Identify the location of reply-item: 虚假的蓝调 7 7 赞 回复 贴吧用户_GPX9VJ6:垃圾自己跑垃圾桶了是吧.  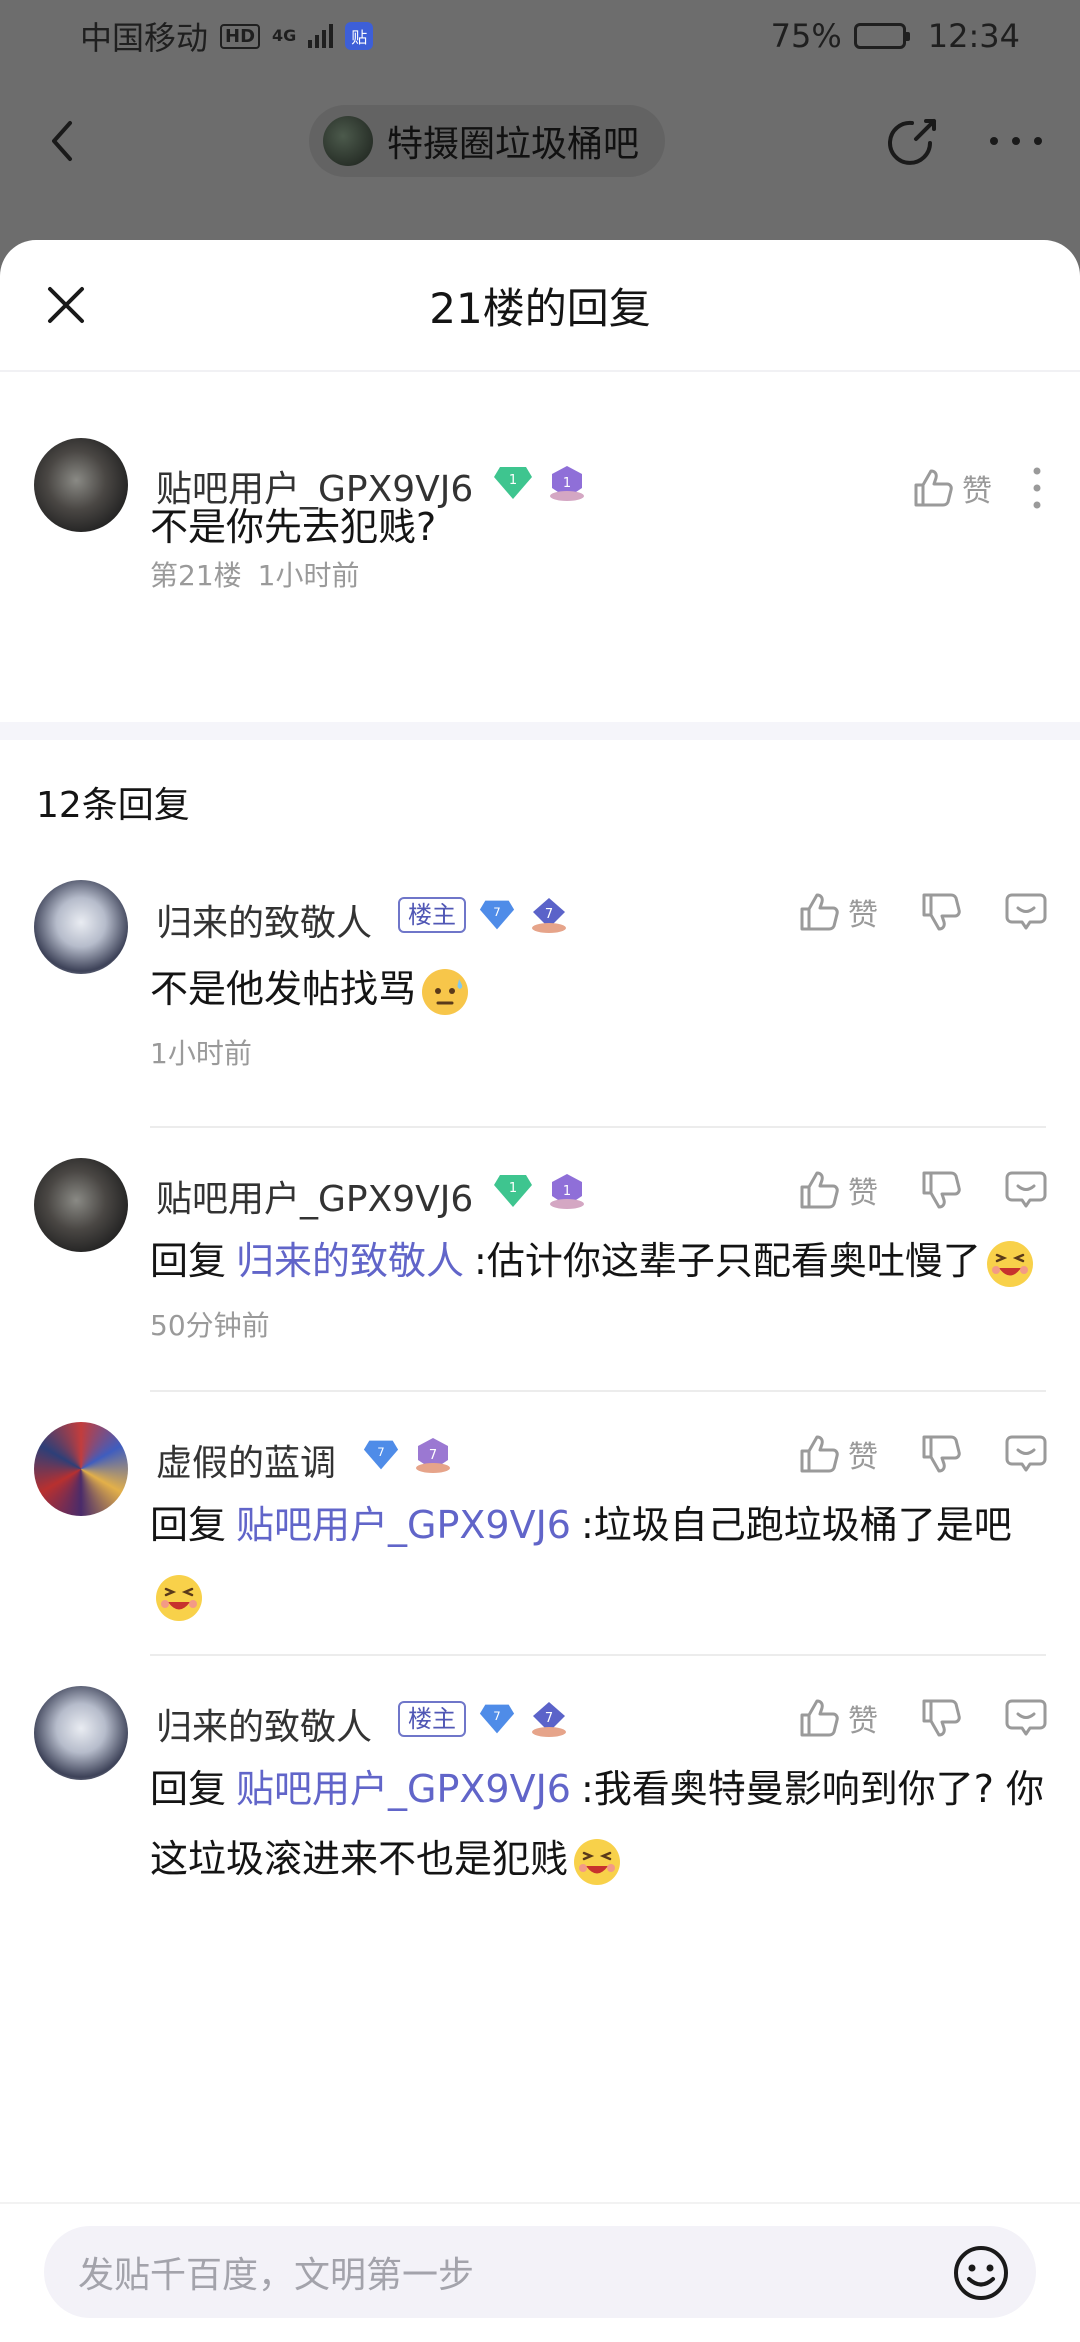
(540, 1524).